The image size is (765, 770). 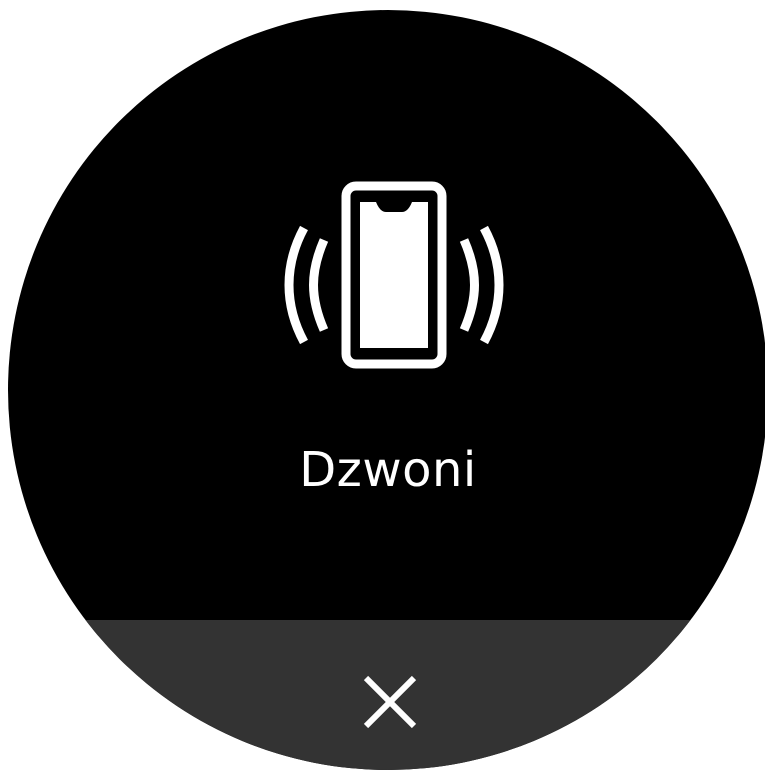 I want to click on vibration-wave-left-inner, so click(x=319, y=285).